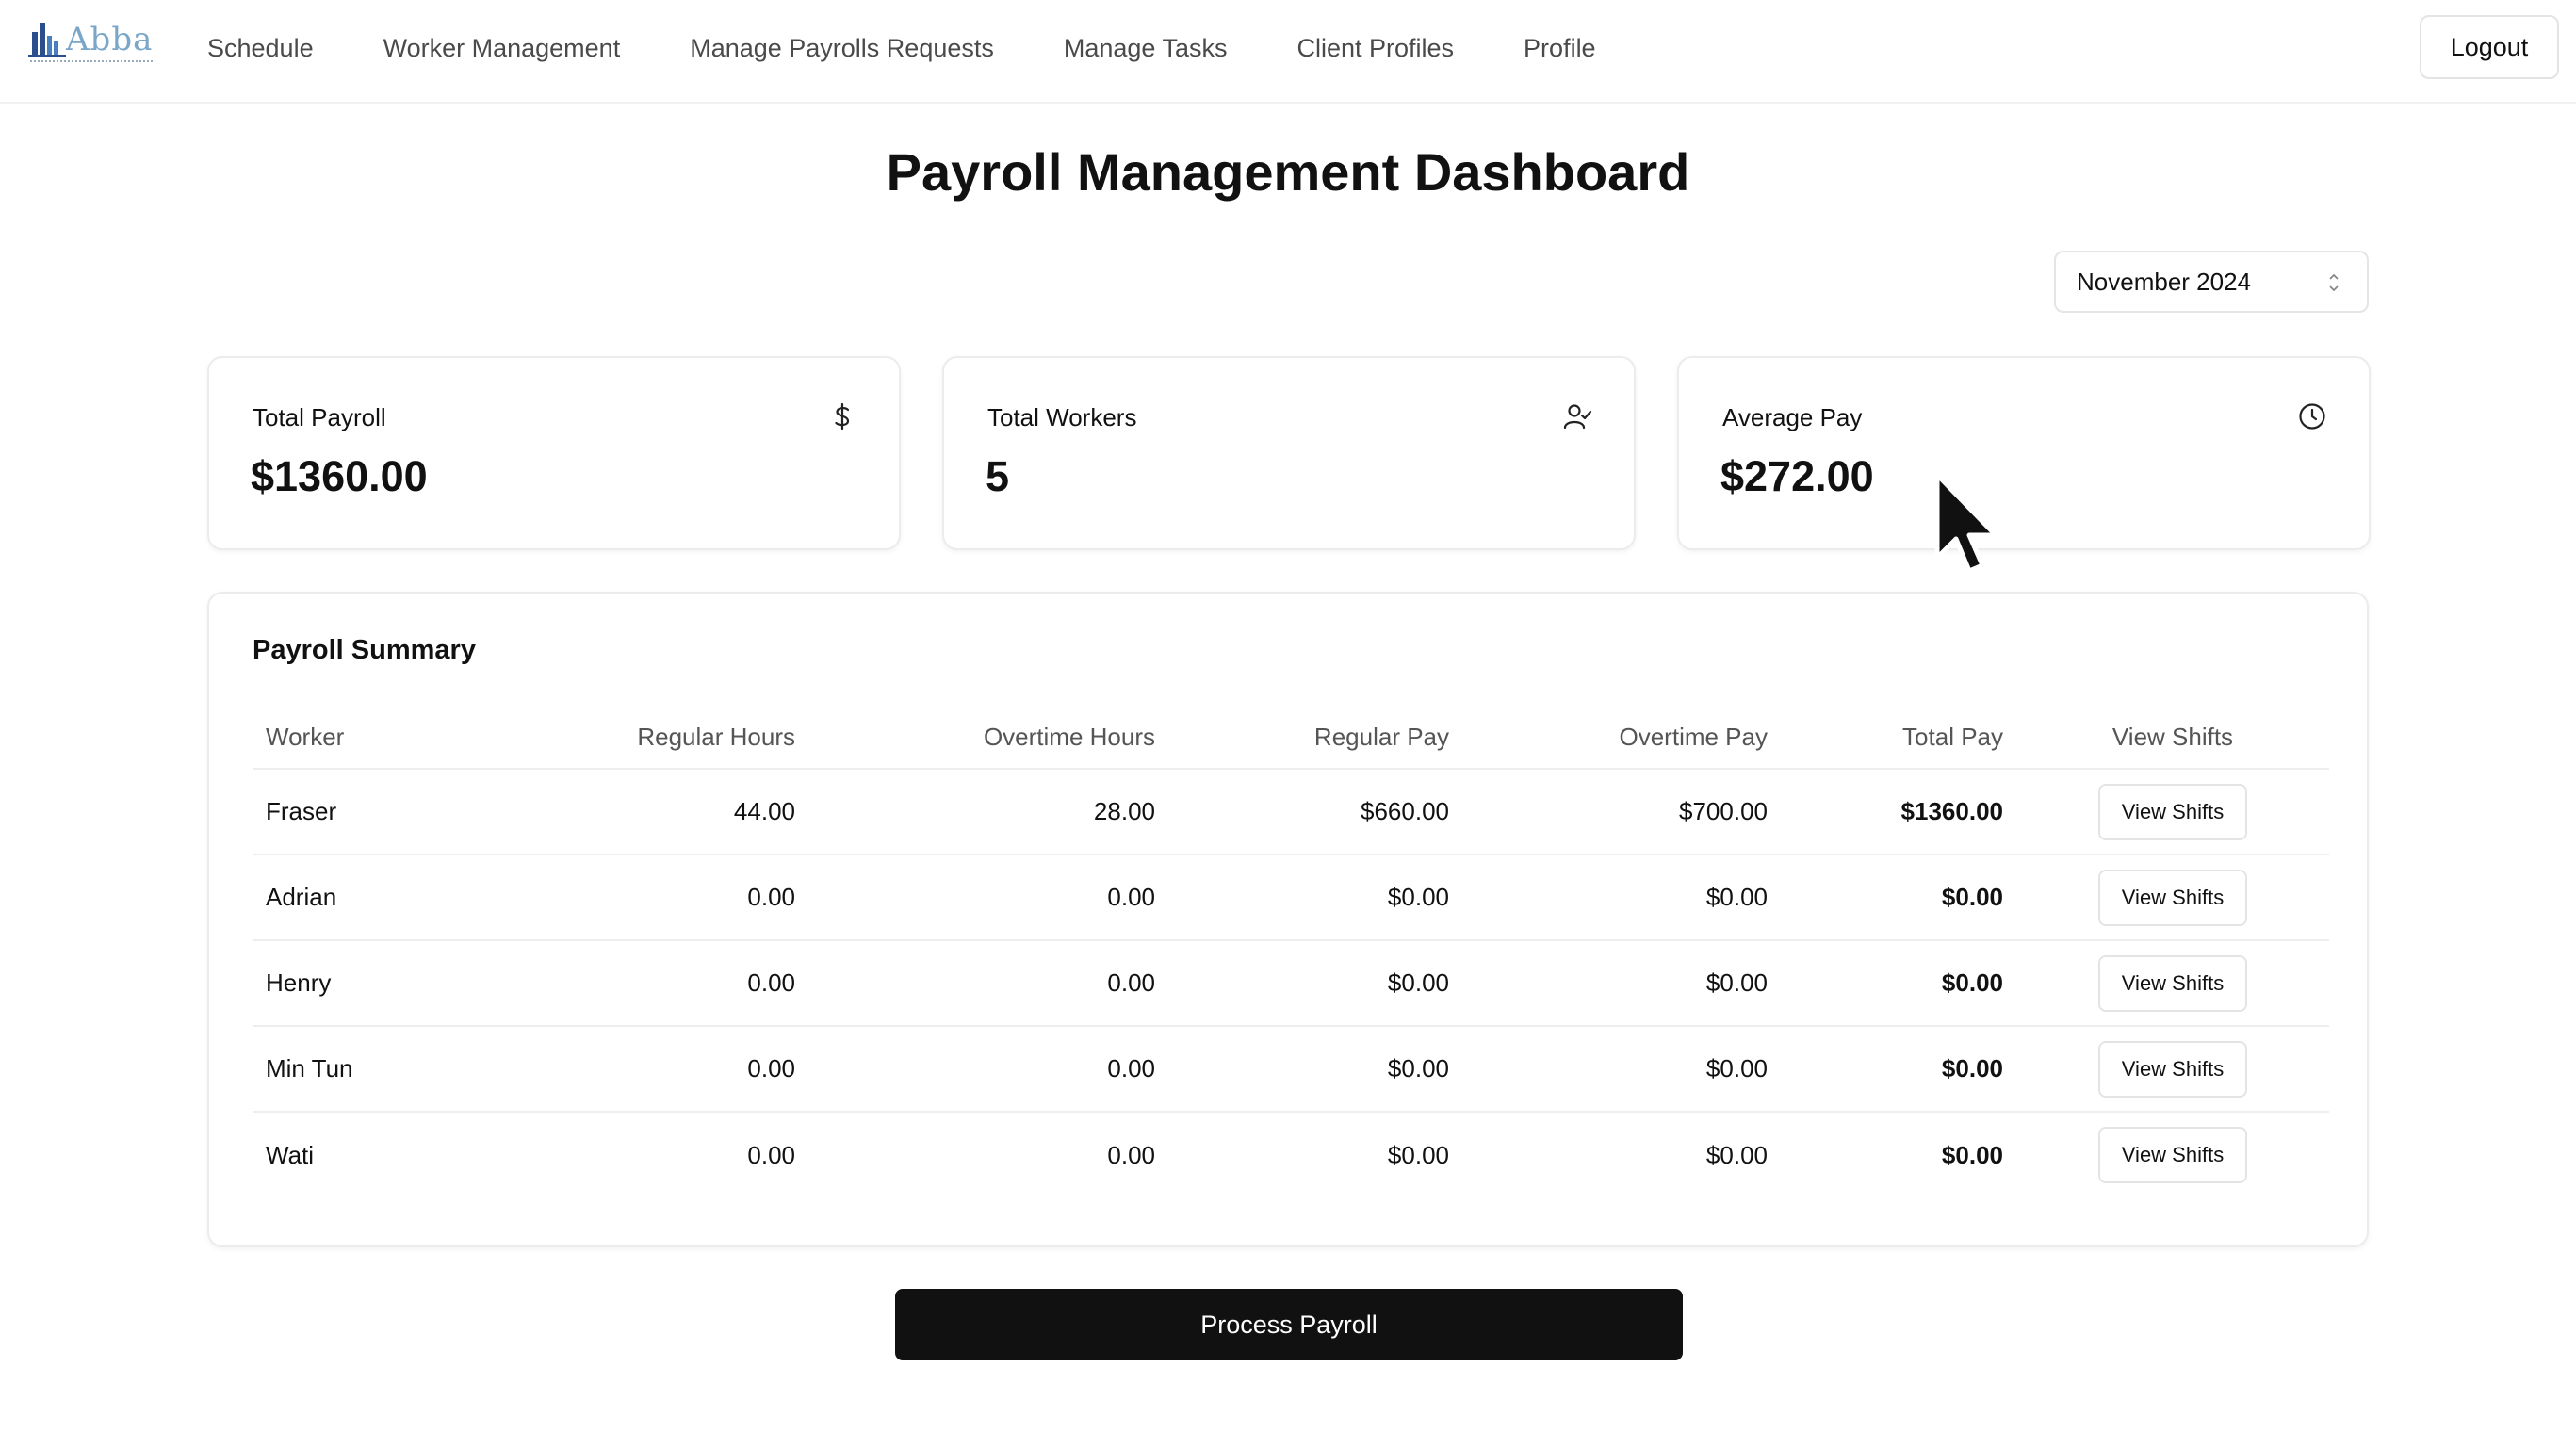 The height and width of the screenshot is (1449, 2576). Describe the element at coordinates (1621, 812) in the screenshot. I see `overtime-pay: $700.00` at that location.